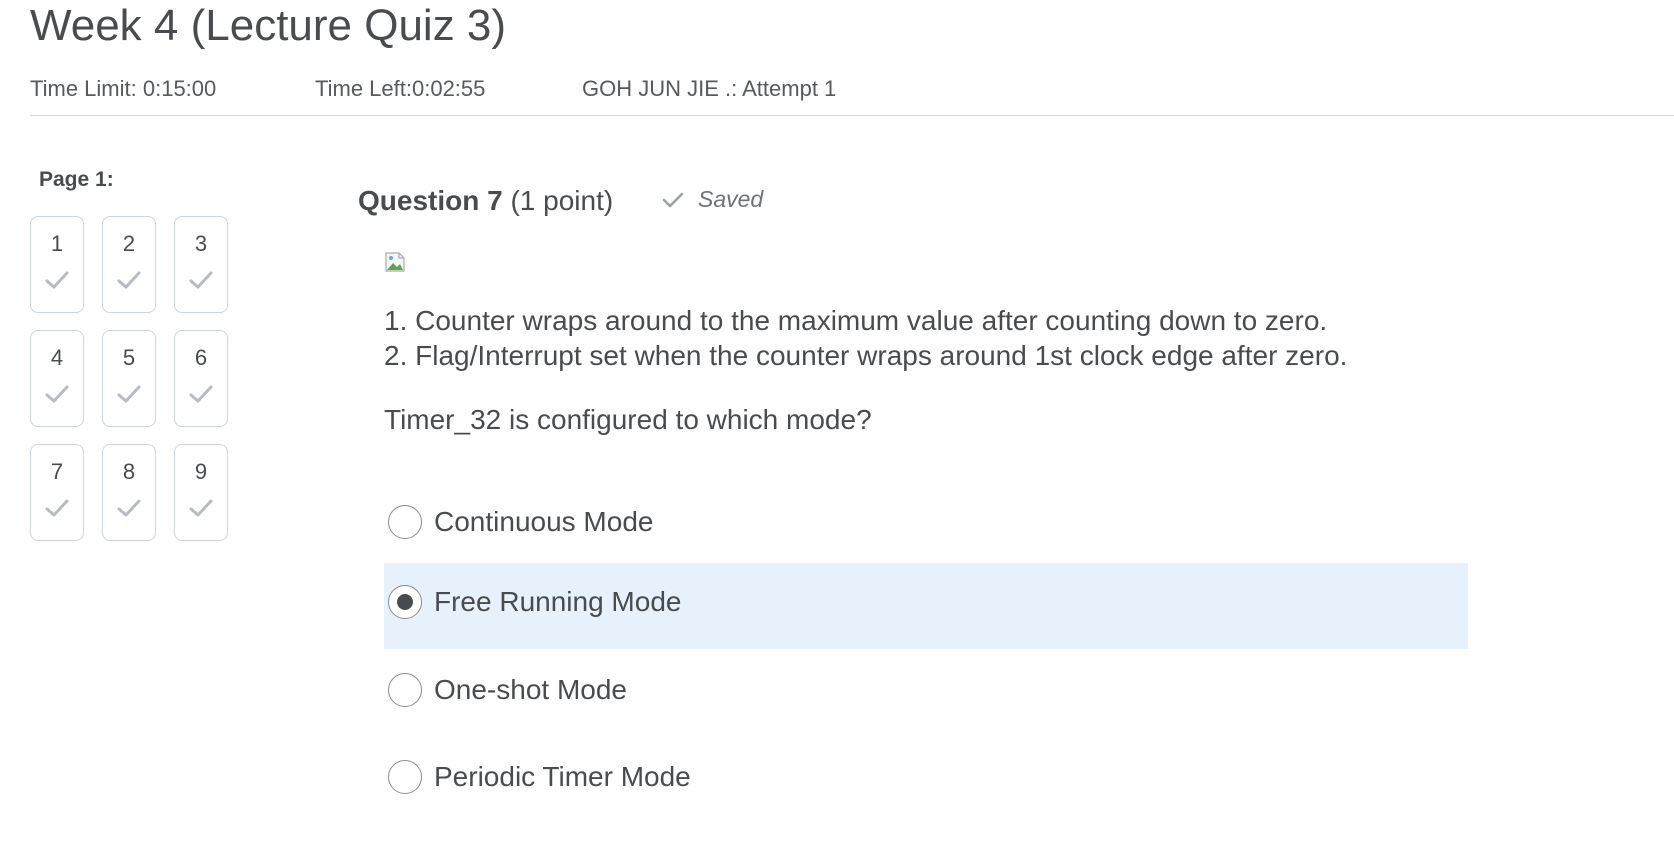 This screenshot has width=1674, height=860. Describe the element at coordinates (57, 357) in the screenshot. I see `question-nav-number: 4` at that location.